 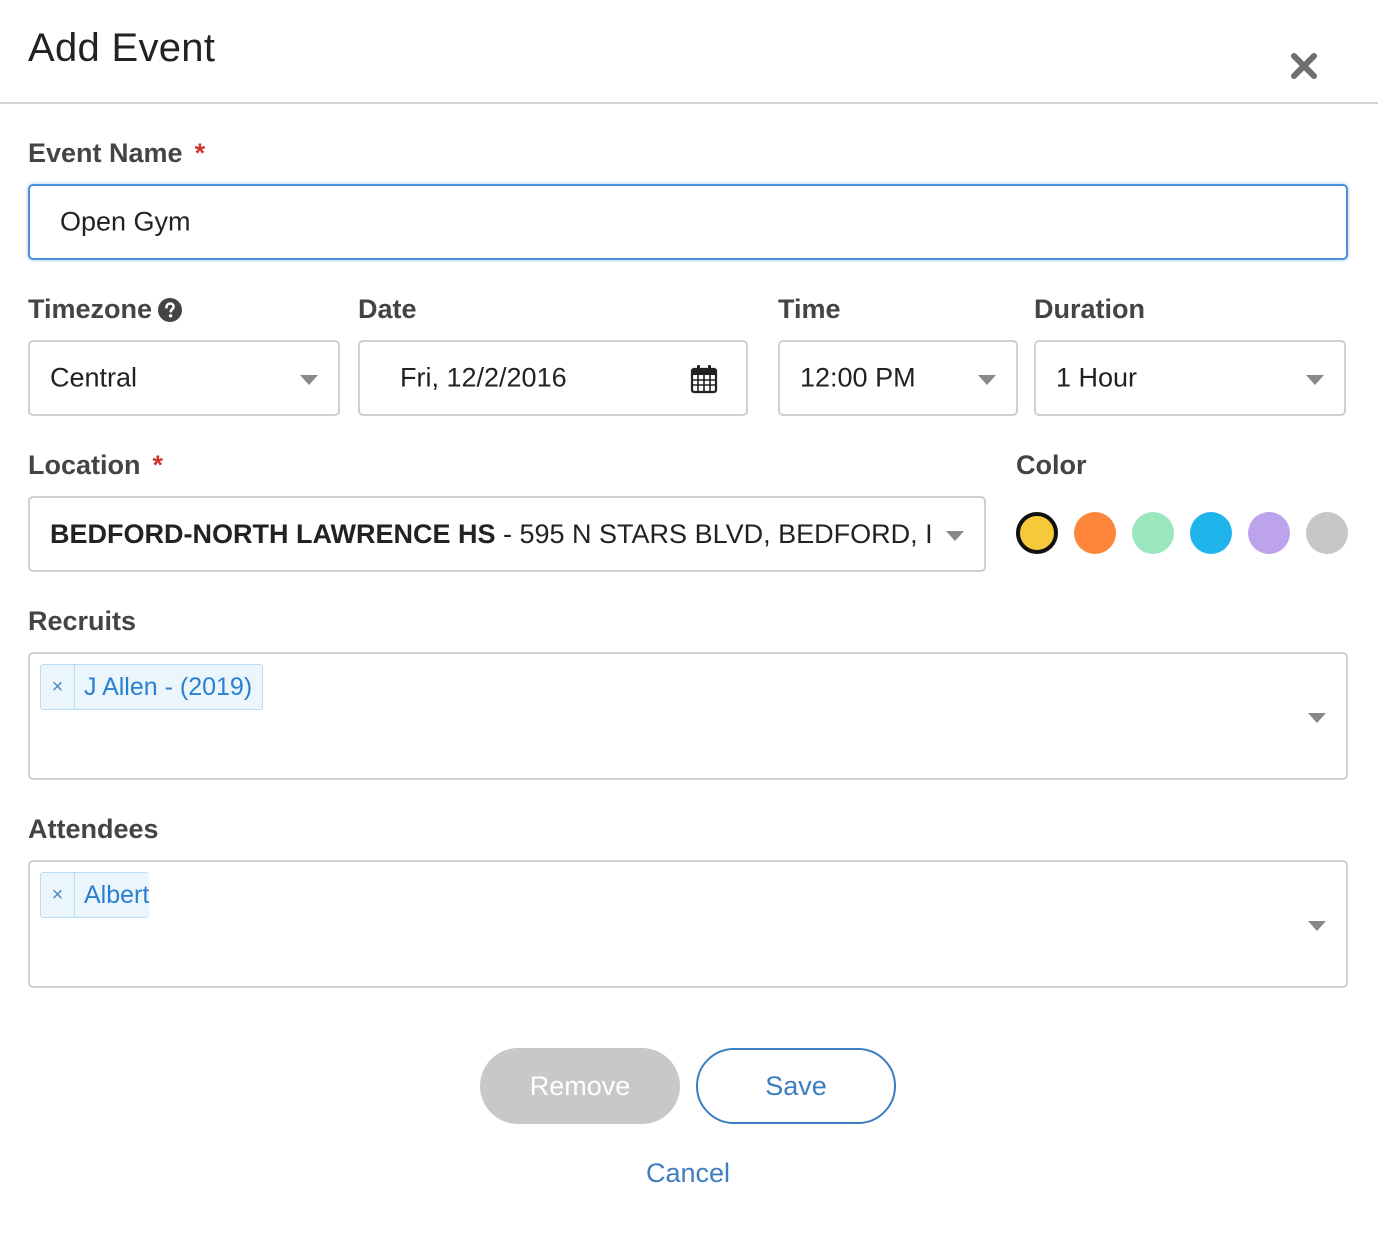 I want to click on color-swatch-green, so click(x=1153, y=533).